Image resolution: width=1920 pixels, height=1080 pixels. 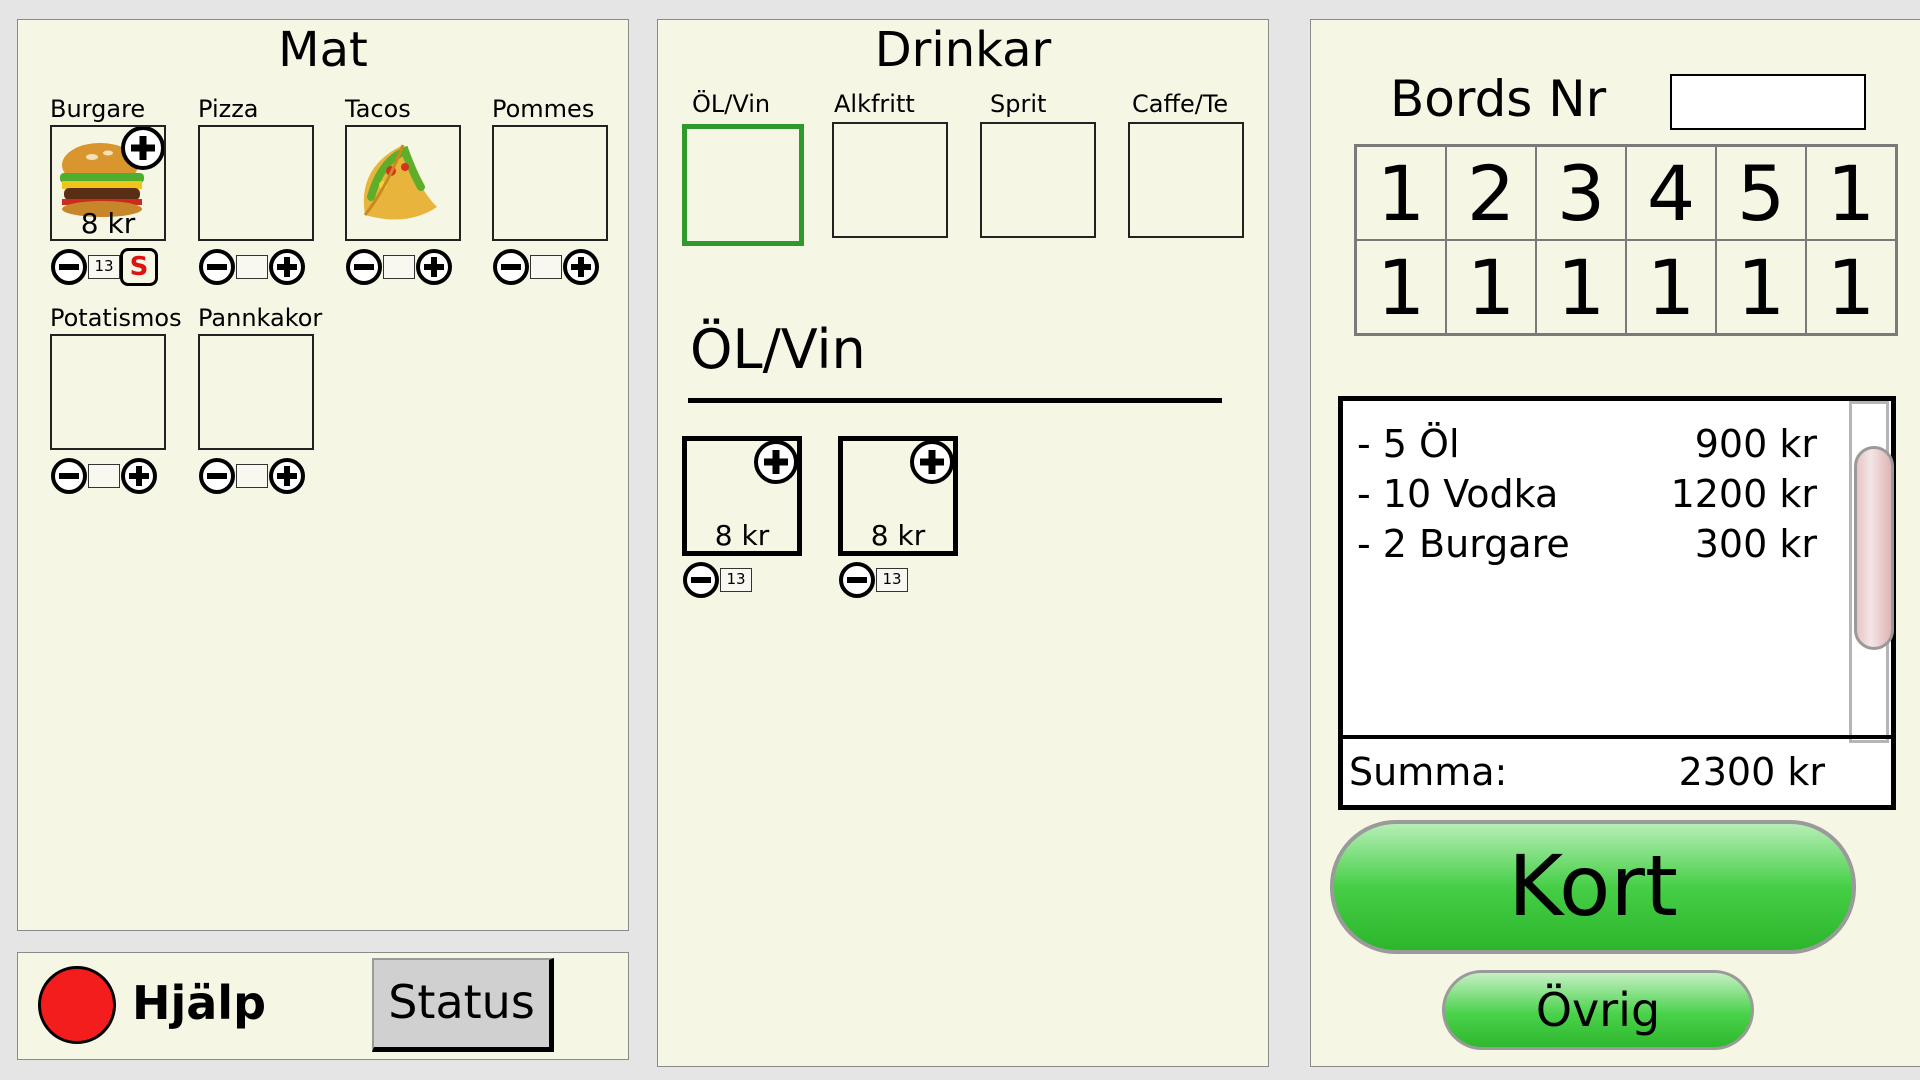 I want to click on food-item-pizza: Pizza, so click(x=273, y=195).